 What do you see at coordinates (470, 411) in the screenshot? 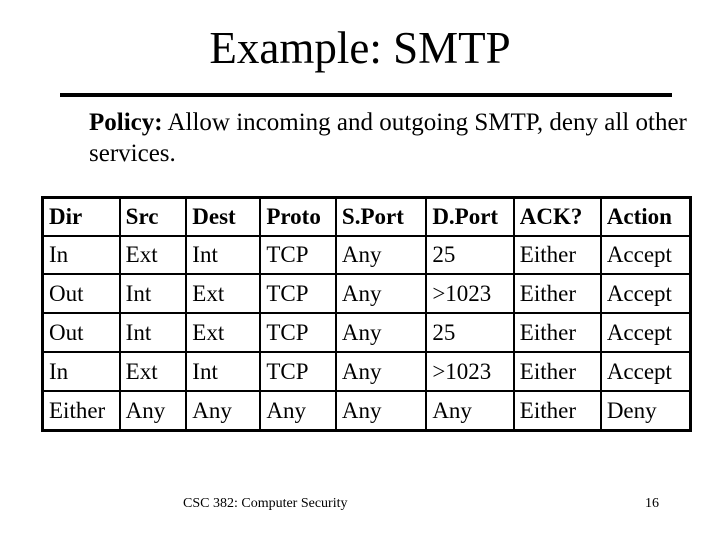
I see `cell-dport: Any` at bounding box center [470, 411].